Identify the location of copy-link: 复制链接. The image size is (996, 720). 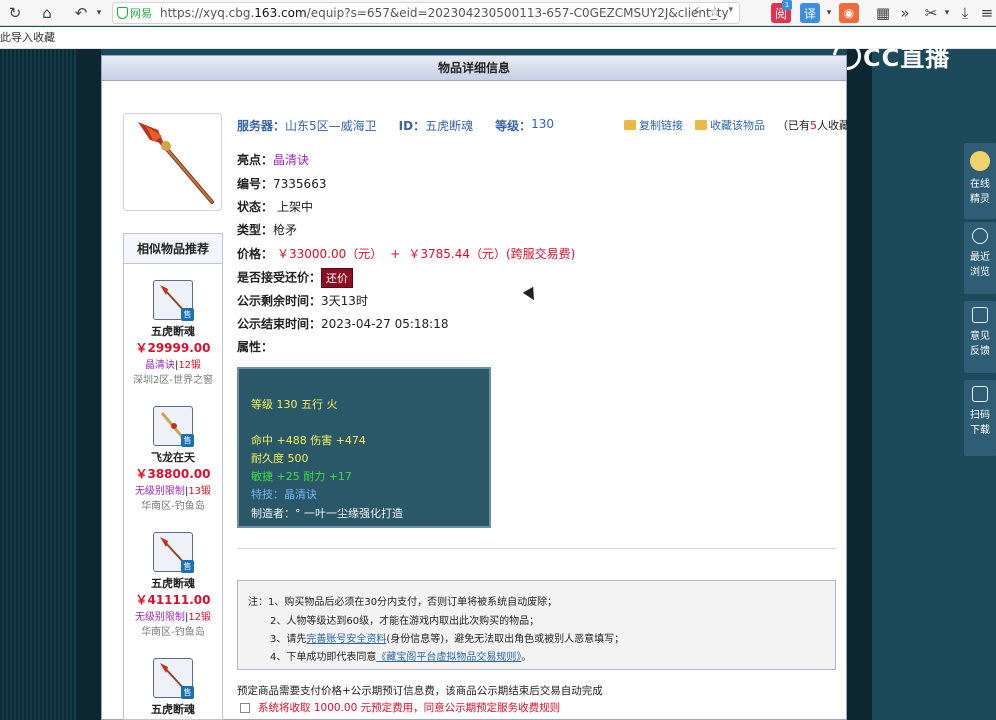
(661, 125).